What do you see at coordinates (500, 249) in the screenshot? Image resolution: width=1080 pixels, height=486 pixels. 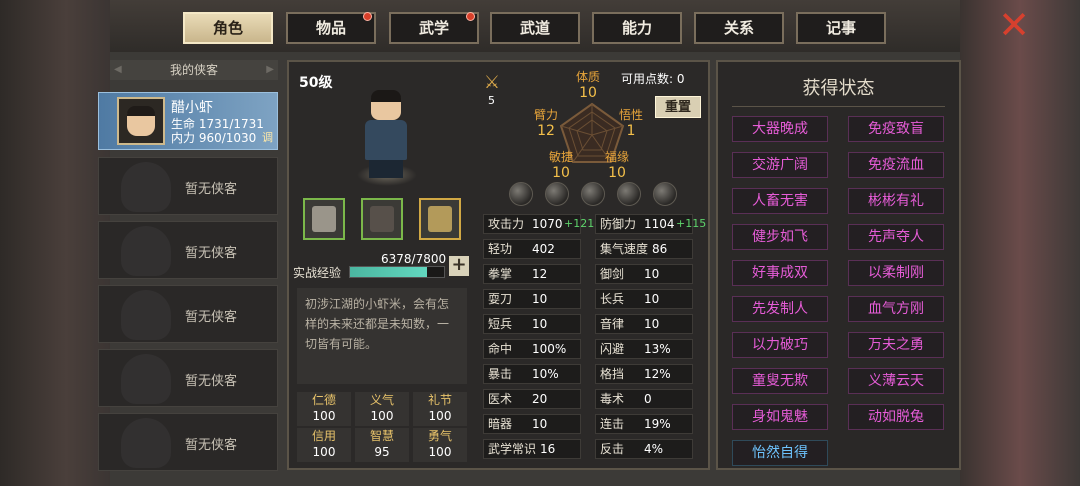 I see `stat-label: 轻功` at bounding box center [500, 249].